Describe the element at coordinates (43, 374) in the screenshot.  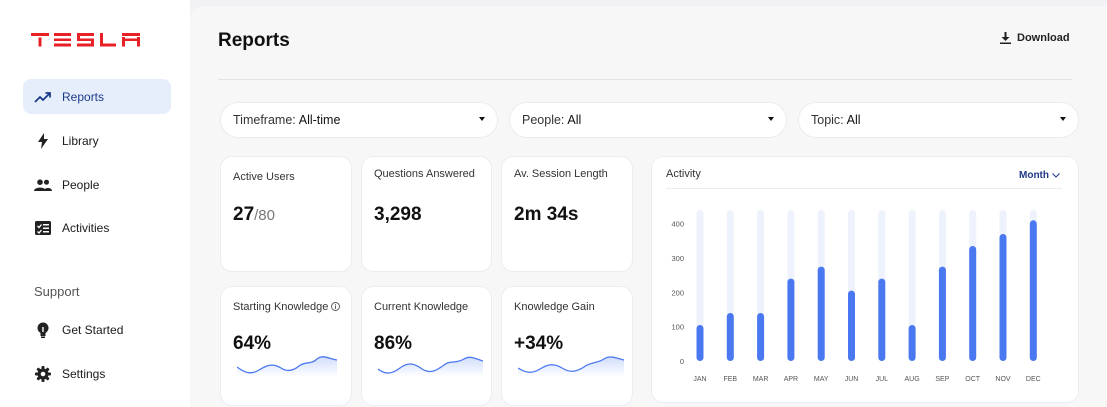
I see `gear-icon` at that location.